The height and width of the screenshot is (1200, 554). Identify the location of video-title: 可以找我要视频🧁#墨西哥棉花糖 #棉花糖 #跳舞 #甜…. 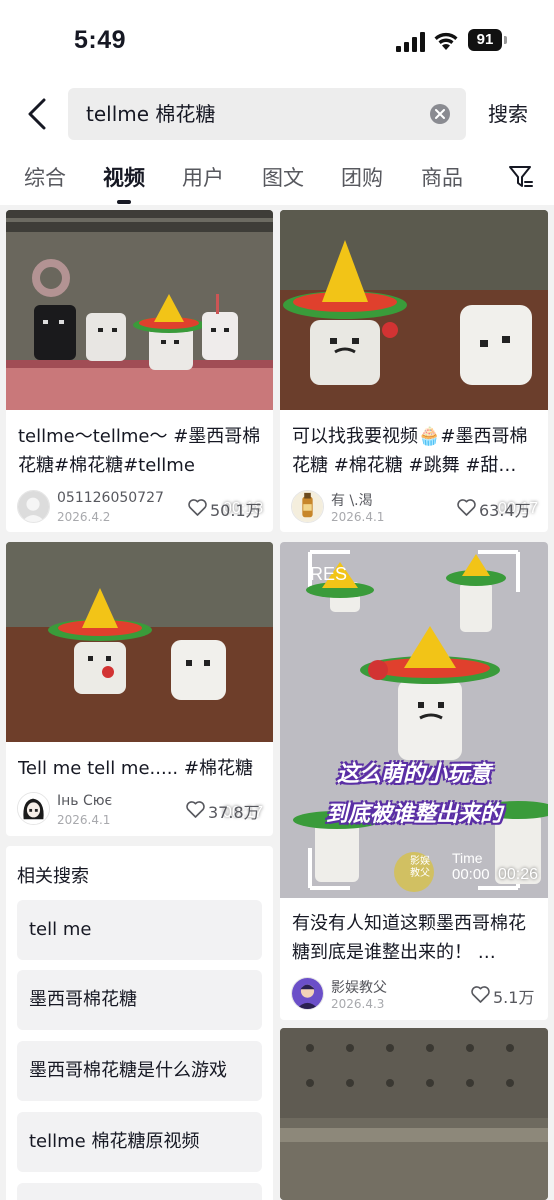
(410, 451).